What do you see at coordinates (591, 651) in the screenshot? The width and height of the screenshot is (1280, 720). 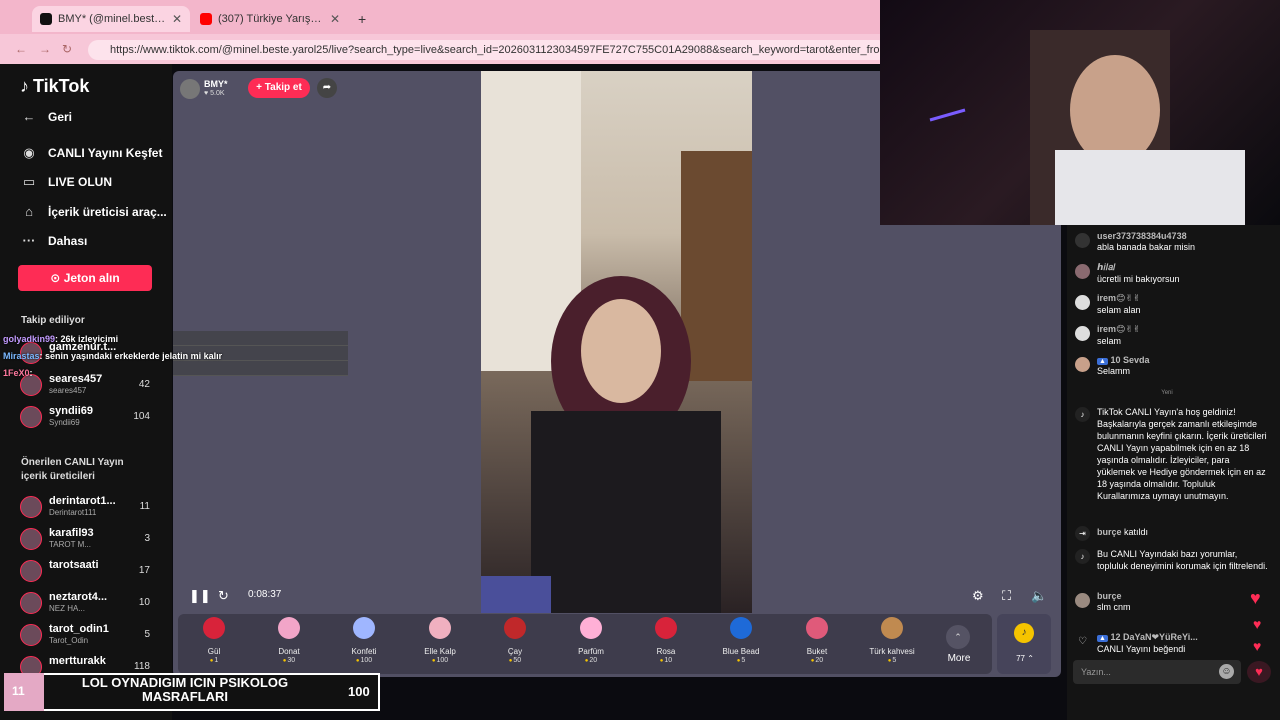 I see `gift-name: Parfüm` at bounding box center [591, 651].